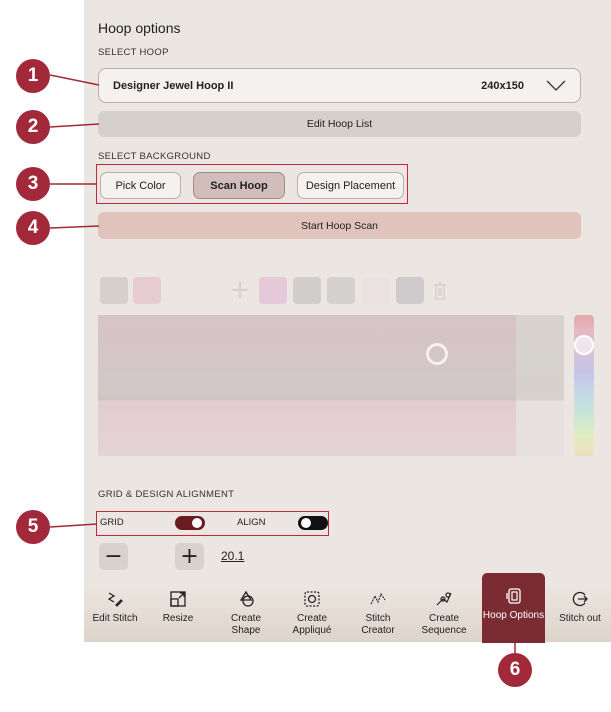 The image size is (611, 712). What do you see at coordinates (556, 85) in the screenshot?
I see `chevron-down-icon` at bounding box center [556, 85].